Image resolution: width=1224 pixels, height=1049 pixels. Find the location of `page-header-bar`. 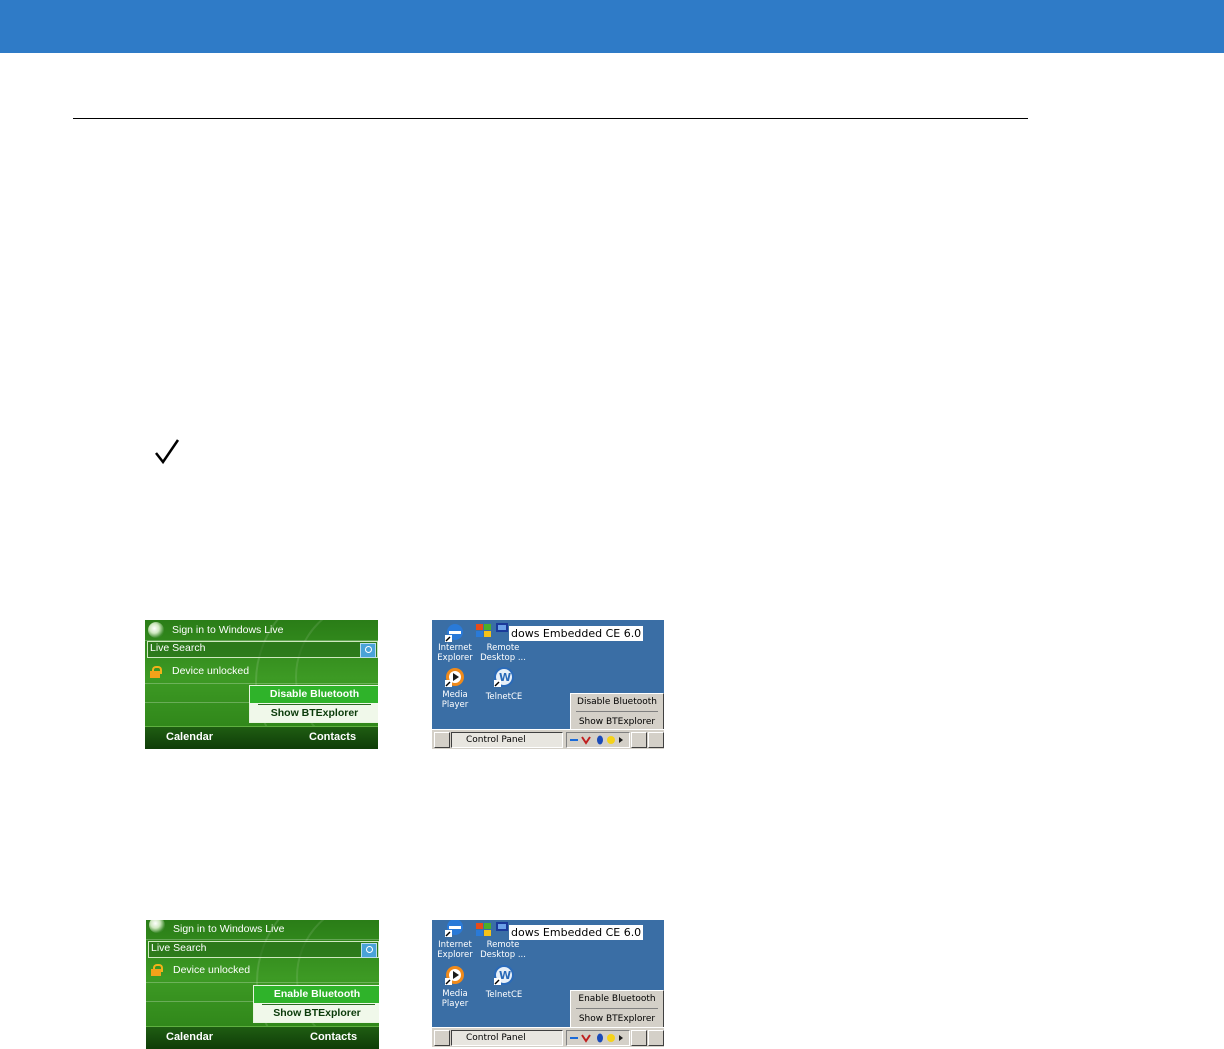

page-header-bar is located at coordinates (612, 26).